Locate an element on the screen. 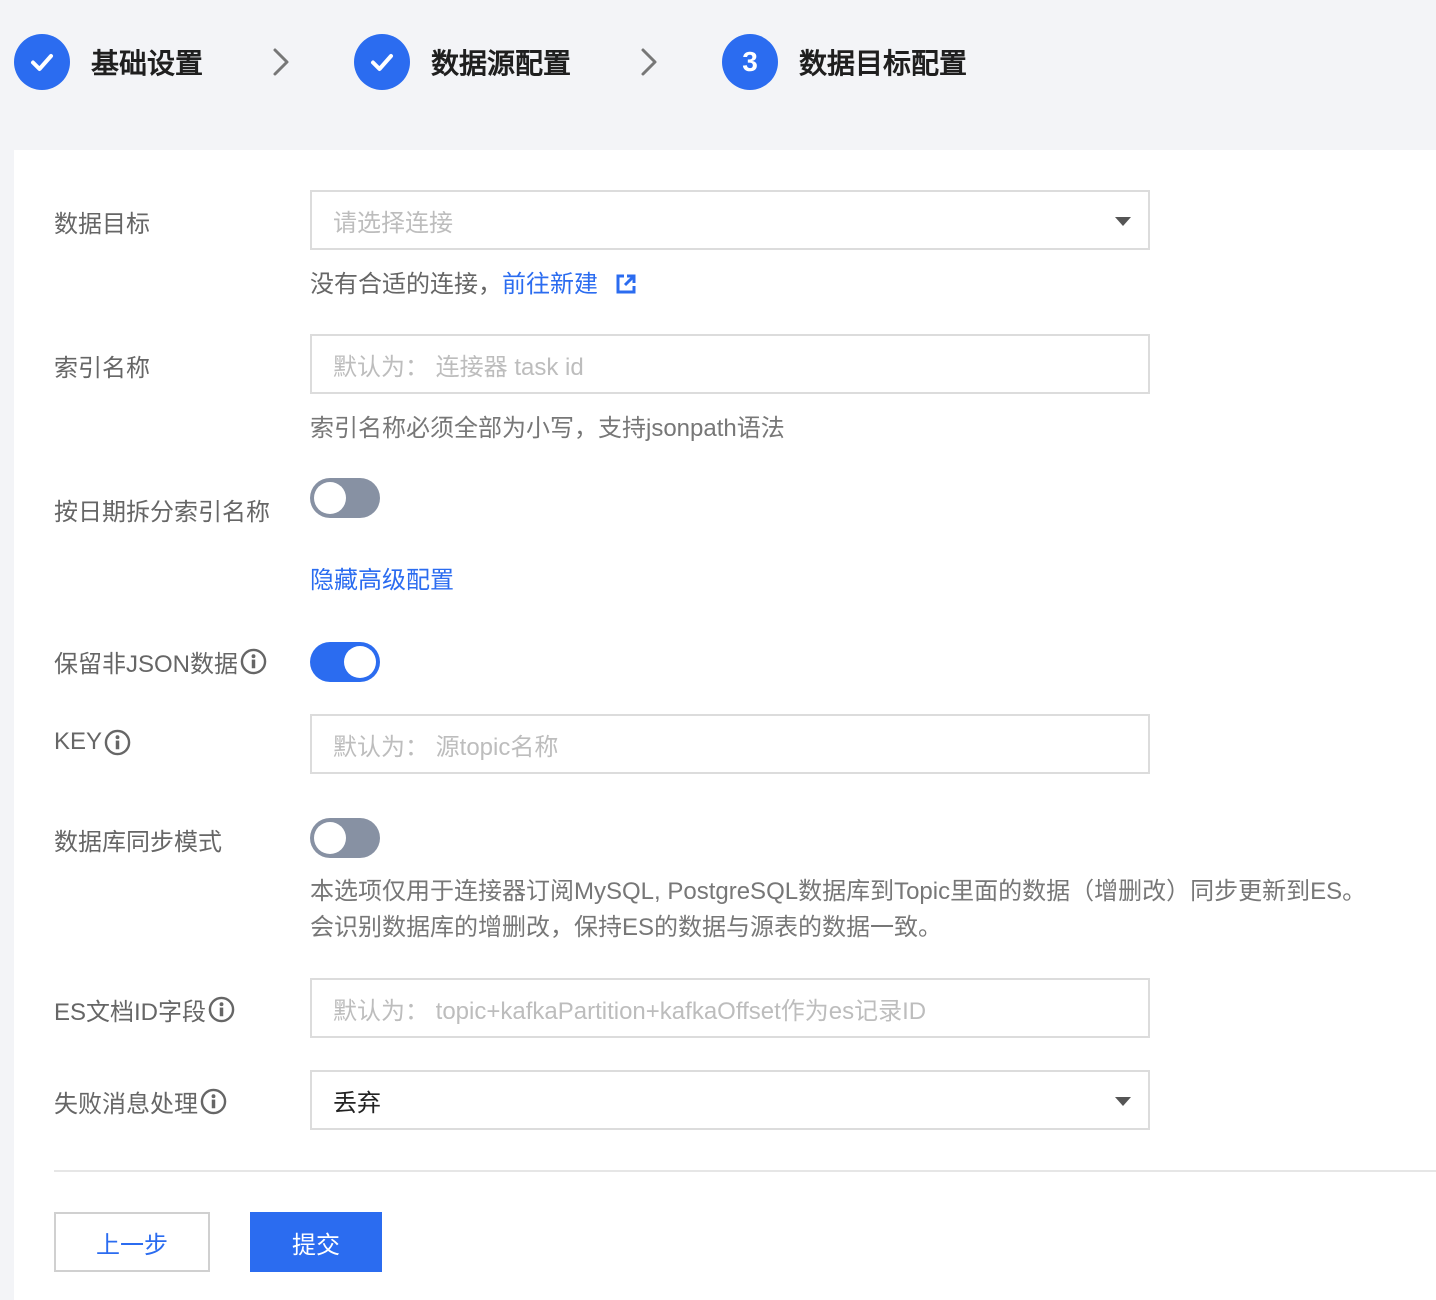 This screenshot has width=1436, height=1300. key-text: KEY is located at coordinates (78, 741).